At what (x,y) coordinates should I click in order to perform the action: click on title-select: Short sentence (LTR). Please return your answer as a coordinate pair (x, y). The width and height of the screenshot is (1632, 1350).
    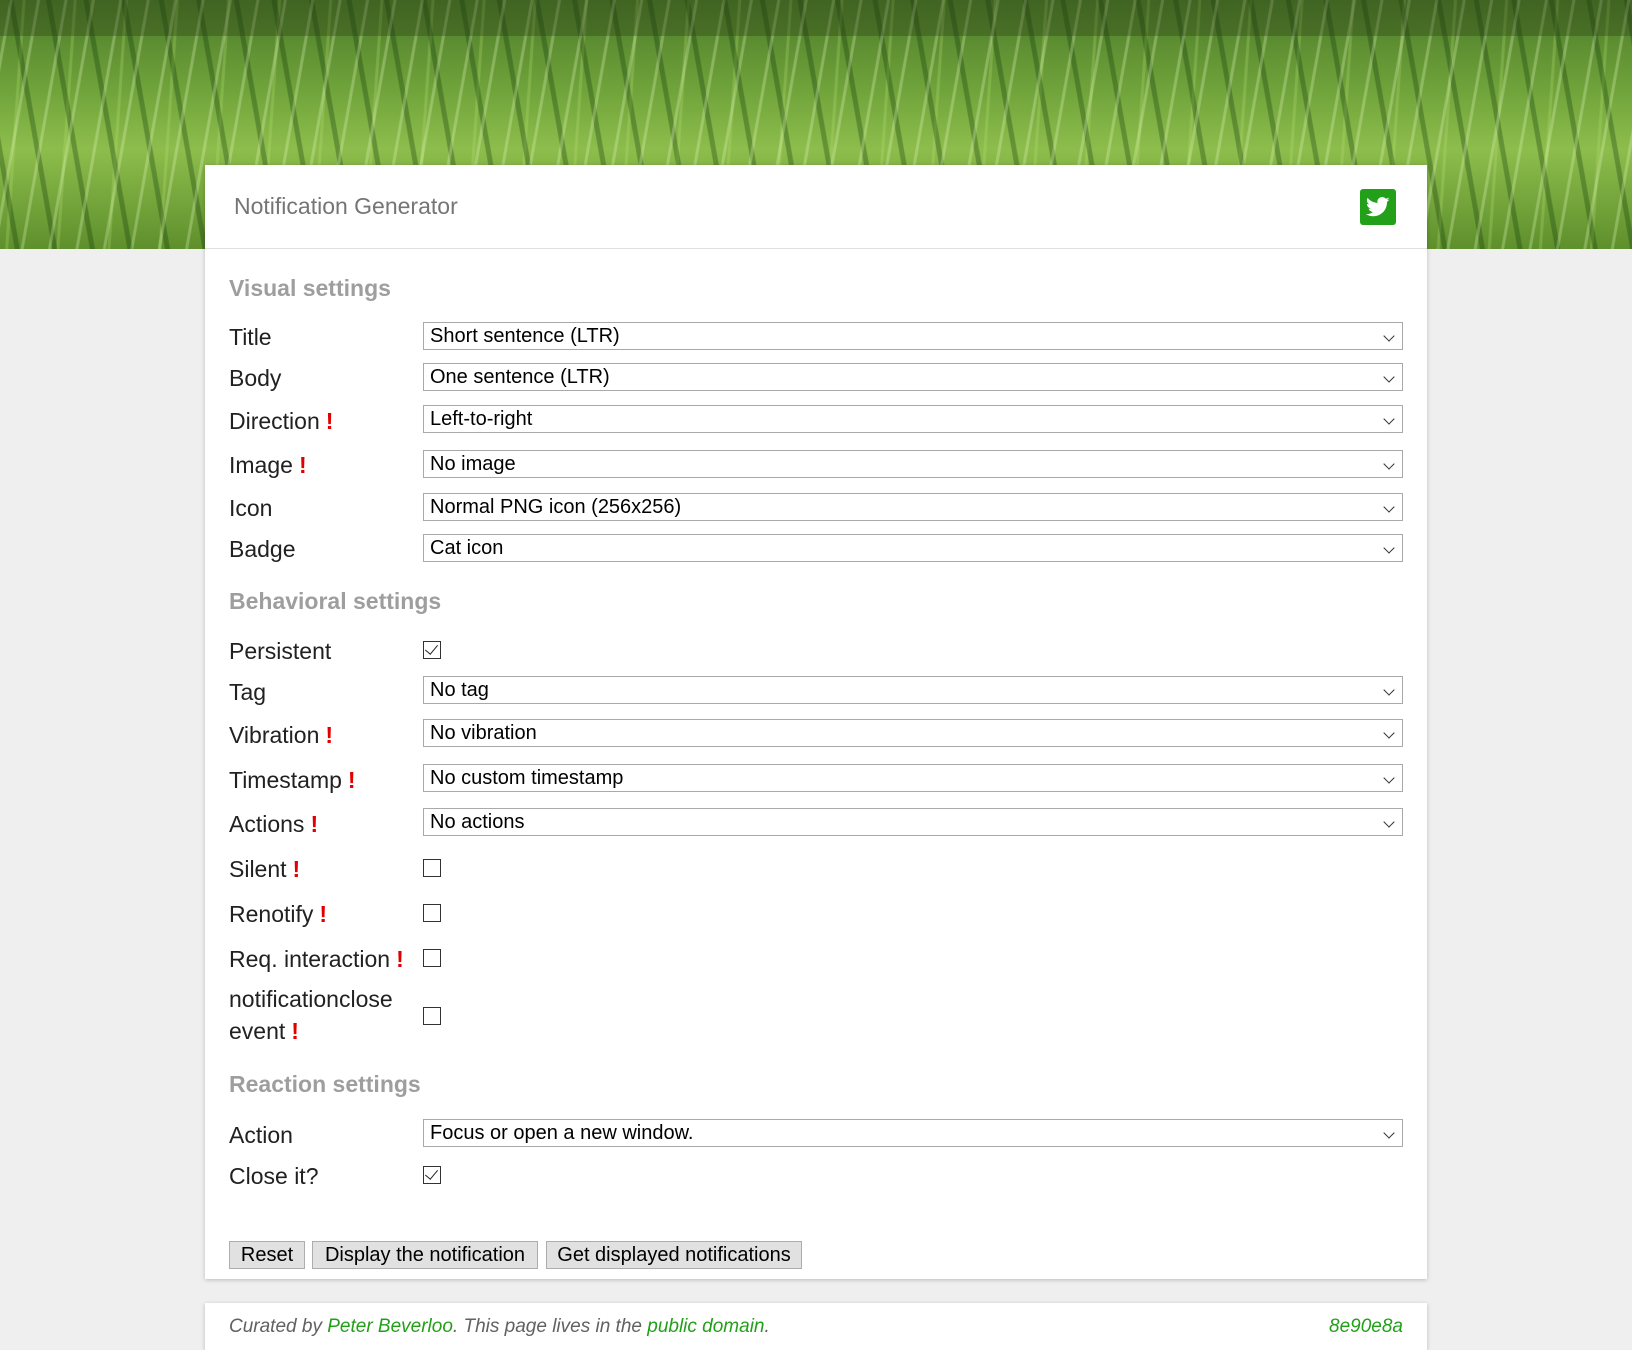
    Looking at the image, I should click on (913, 336).